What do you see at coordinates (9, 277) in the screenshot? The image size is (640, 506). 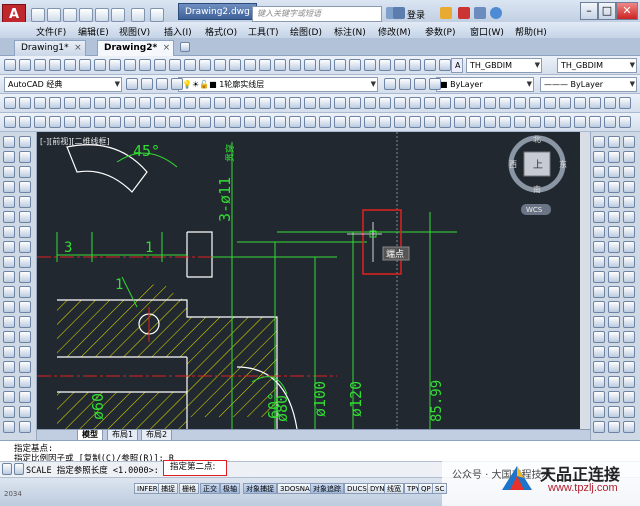 I see `draw-tool-19-icon` at bounding box center [9, 277].